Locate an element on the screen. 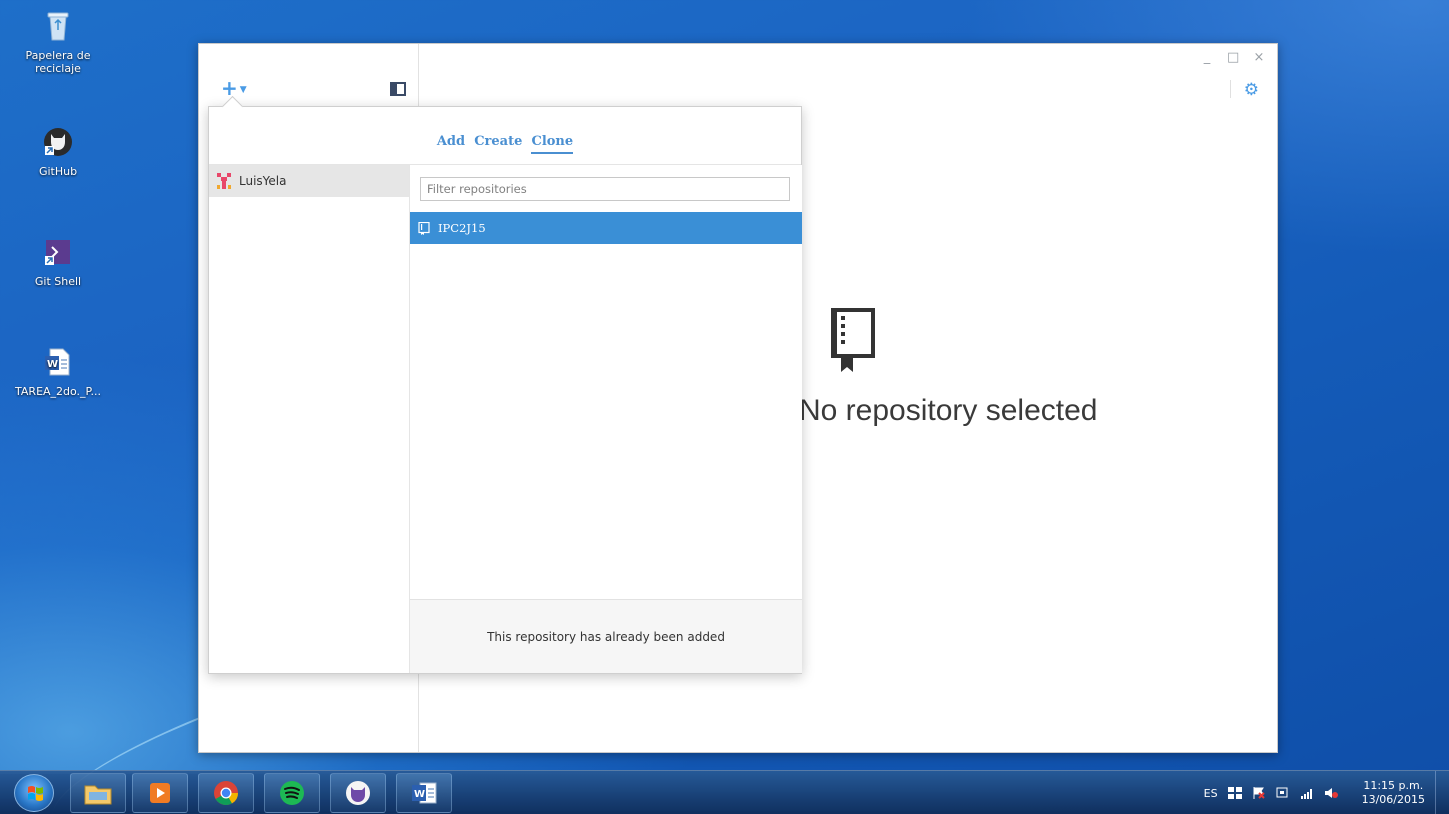  volume-muted-icon is located at coordinates (1331, 793).